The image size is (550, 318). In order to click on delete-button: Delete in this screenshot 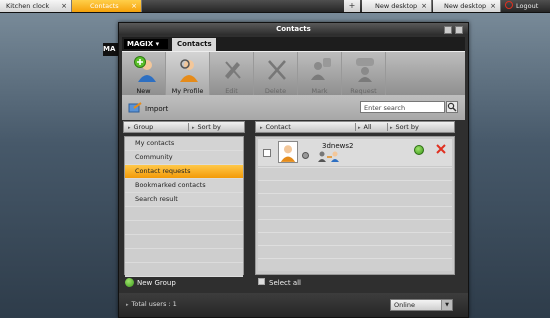, I will do `click(276, 74)`.